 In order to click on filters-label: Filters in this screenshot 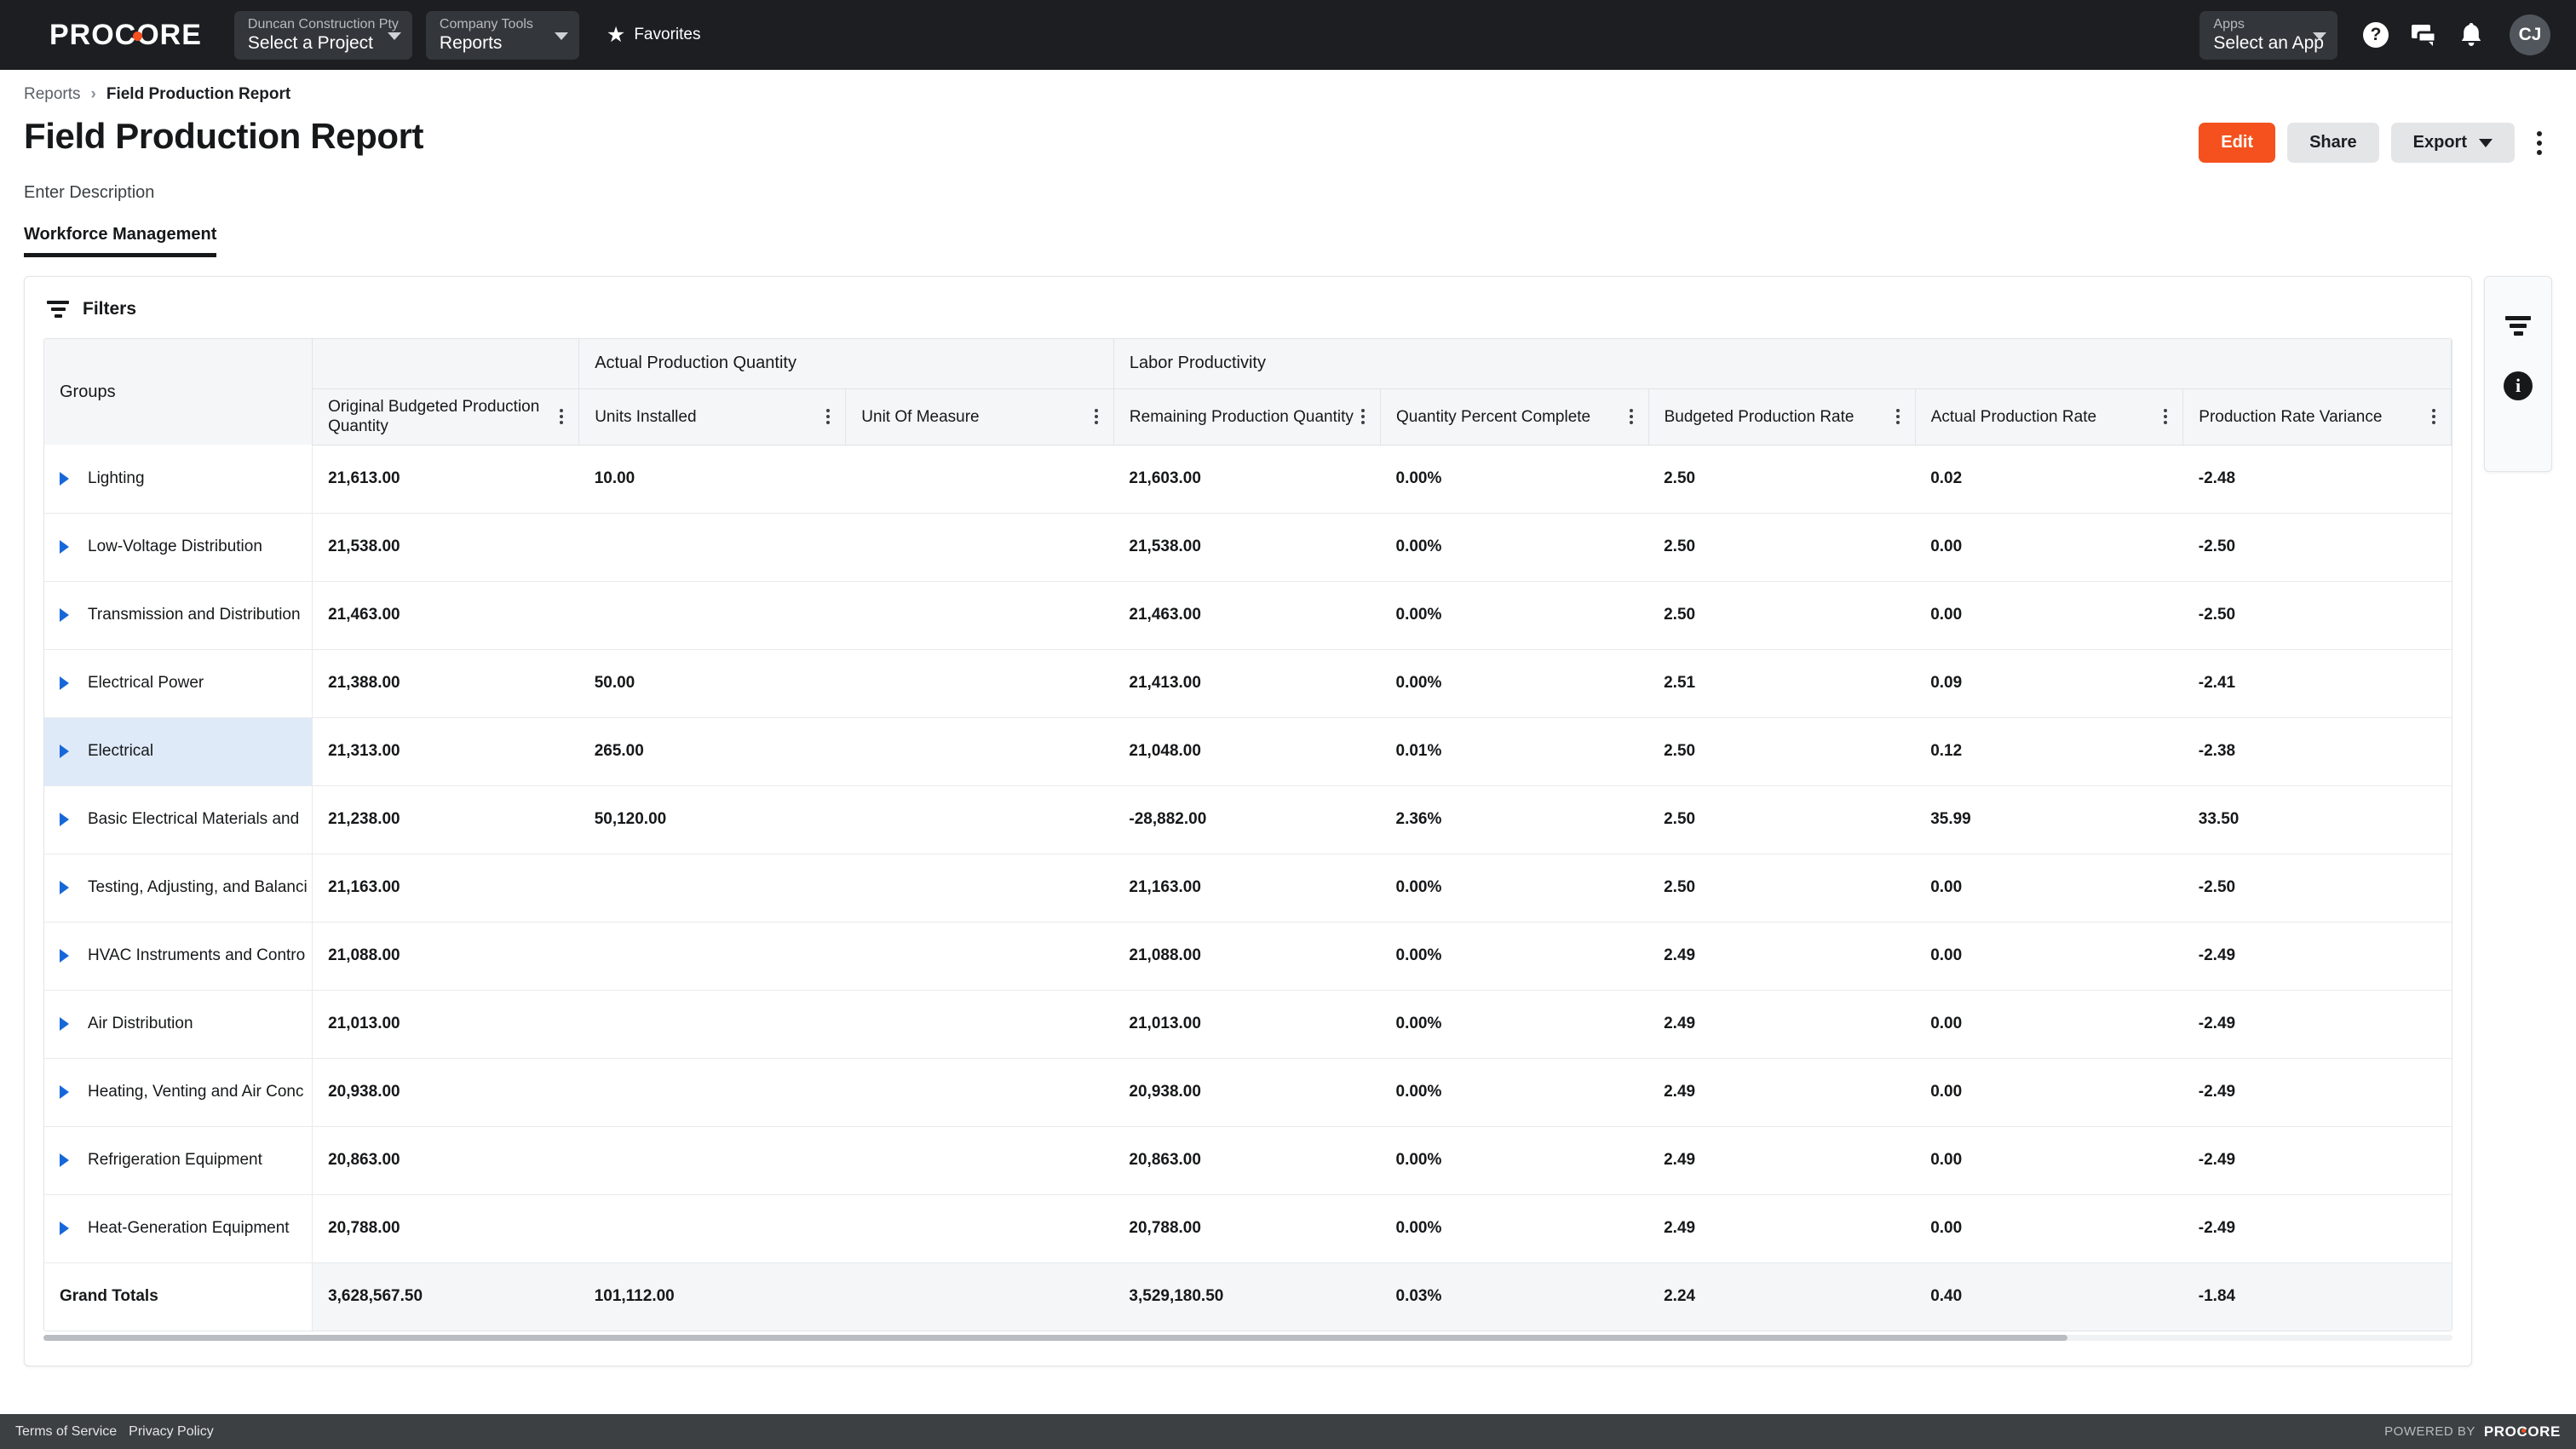, I will do `click(110, 309)`.